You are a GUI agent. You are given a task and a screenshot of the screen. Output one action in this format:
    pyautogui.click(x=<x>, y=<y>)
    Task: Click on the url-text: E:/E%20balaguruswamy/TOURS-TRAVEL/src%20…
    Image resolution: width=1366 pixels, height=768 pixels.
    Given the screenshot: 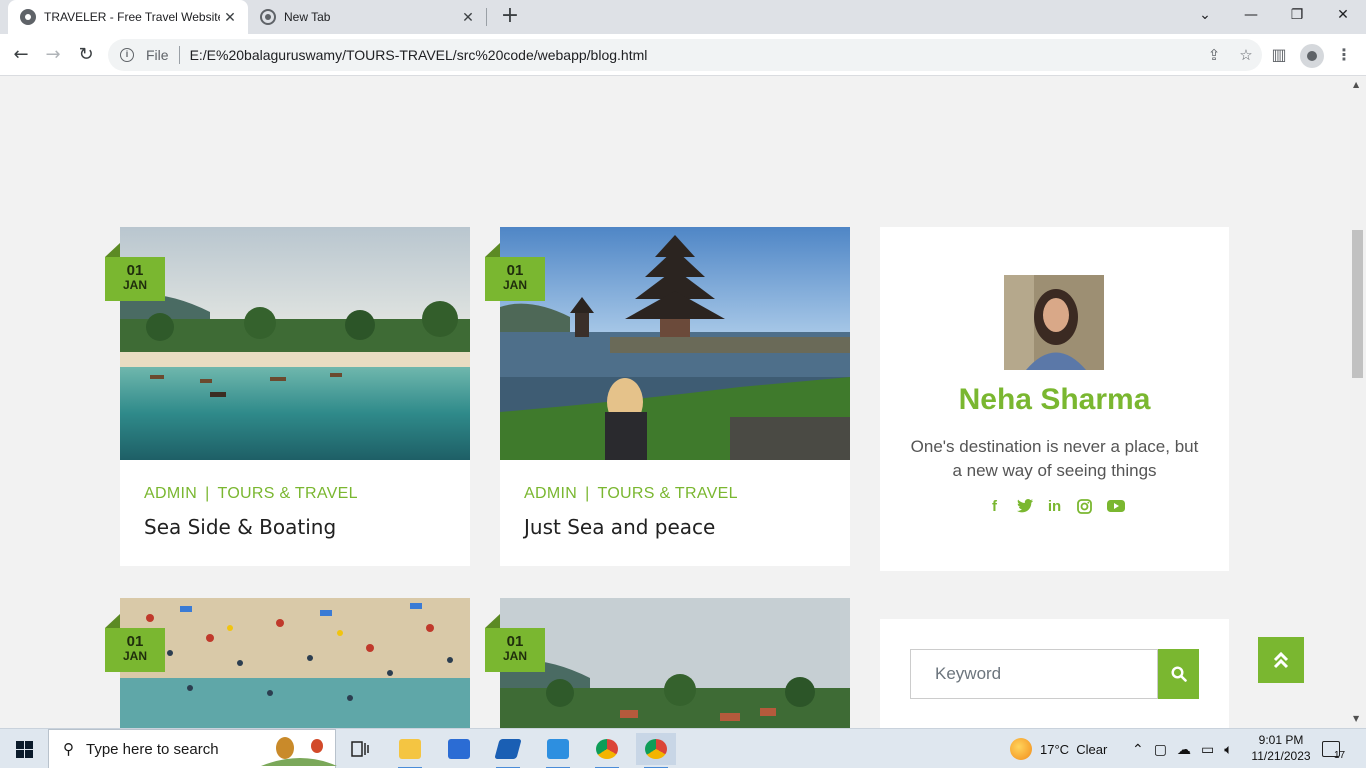 What is the action you would take?
    pyautogui.click(x=694, y=55)
    